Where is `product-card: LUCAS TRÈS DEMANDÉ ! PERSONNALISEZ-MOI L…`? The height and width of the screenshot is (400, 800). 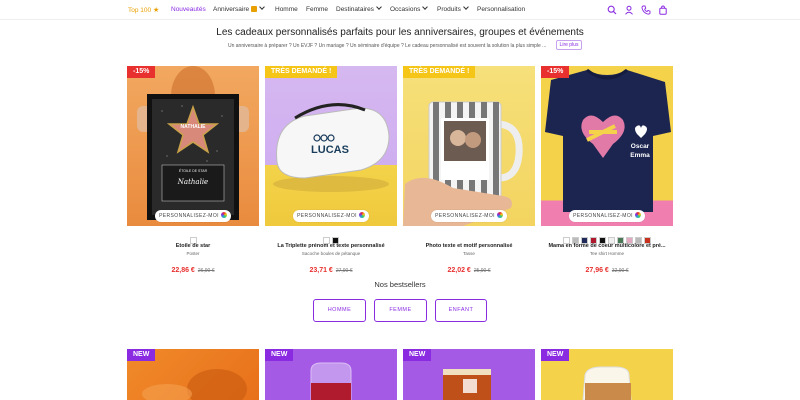
product-card: LUCAS TRÈS DEMANDÉ ! PERSONNALISEZ-MOI L… is located at coordinates (331, 170).